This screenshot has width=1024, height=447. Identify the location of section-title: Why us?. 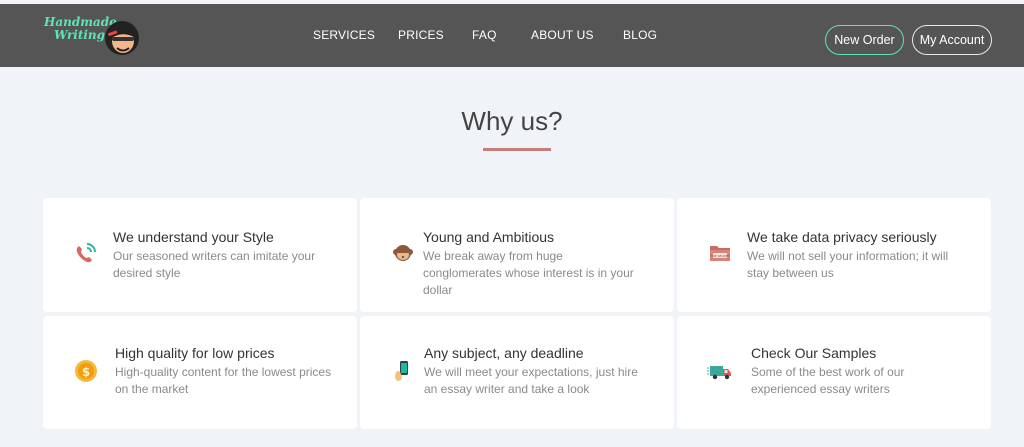
(512, 121).